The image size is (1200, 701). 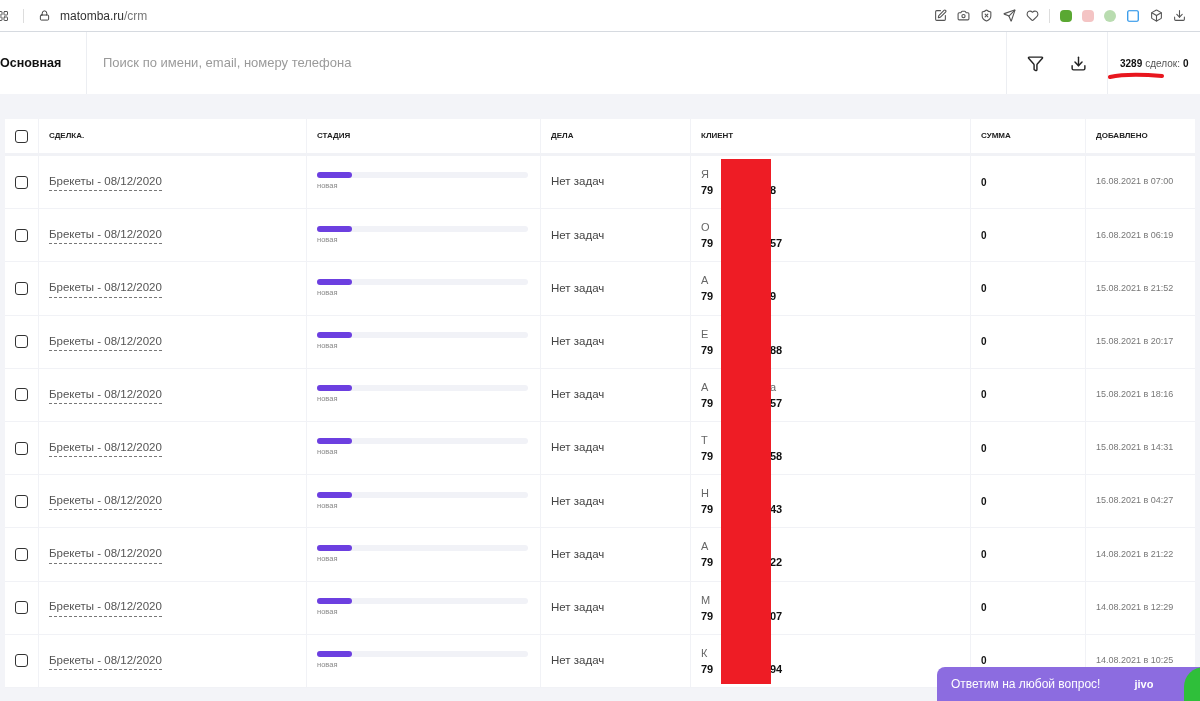 I want to click on date-text: 15.08.2021 в 18:16, so click(x=1135, y=395).